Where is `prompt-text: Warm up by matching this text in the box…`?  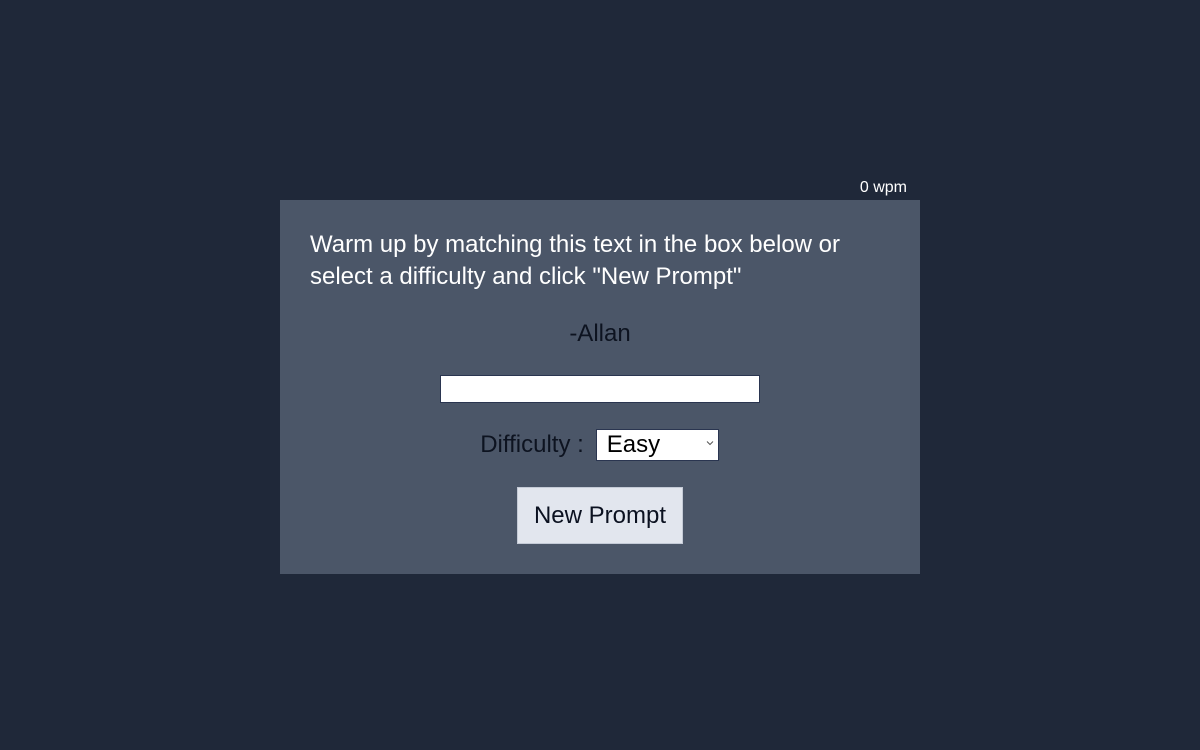
prompt-text: Warm up by matching this text in the box… is located at coordinates (575, 260).